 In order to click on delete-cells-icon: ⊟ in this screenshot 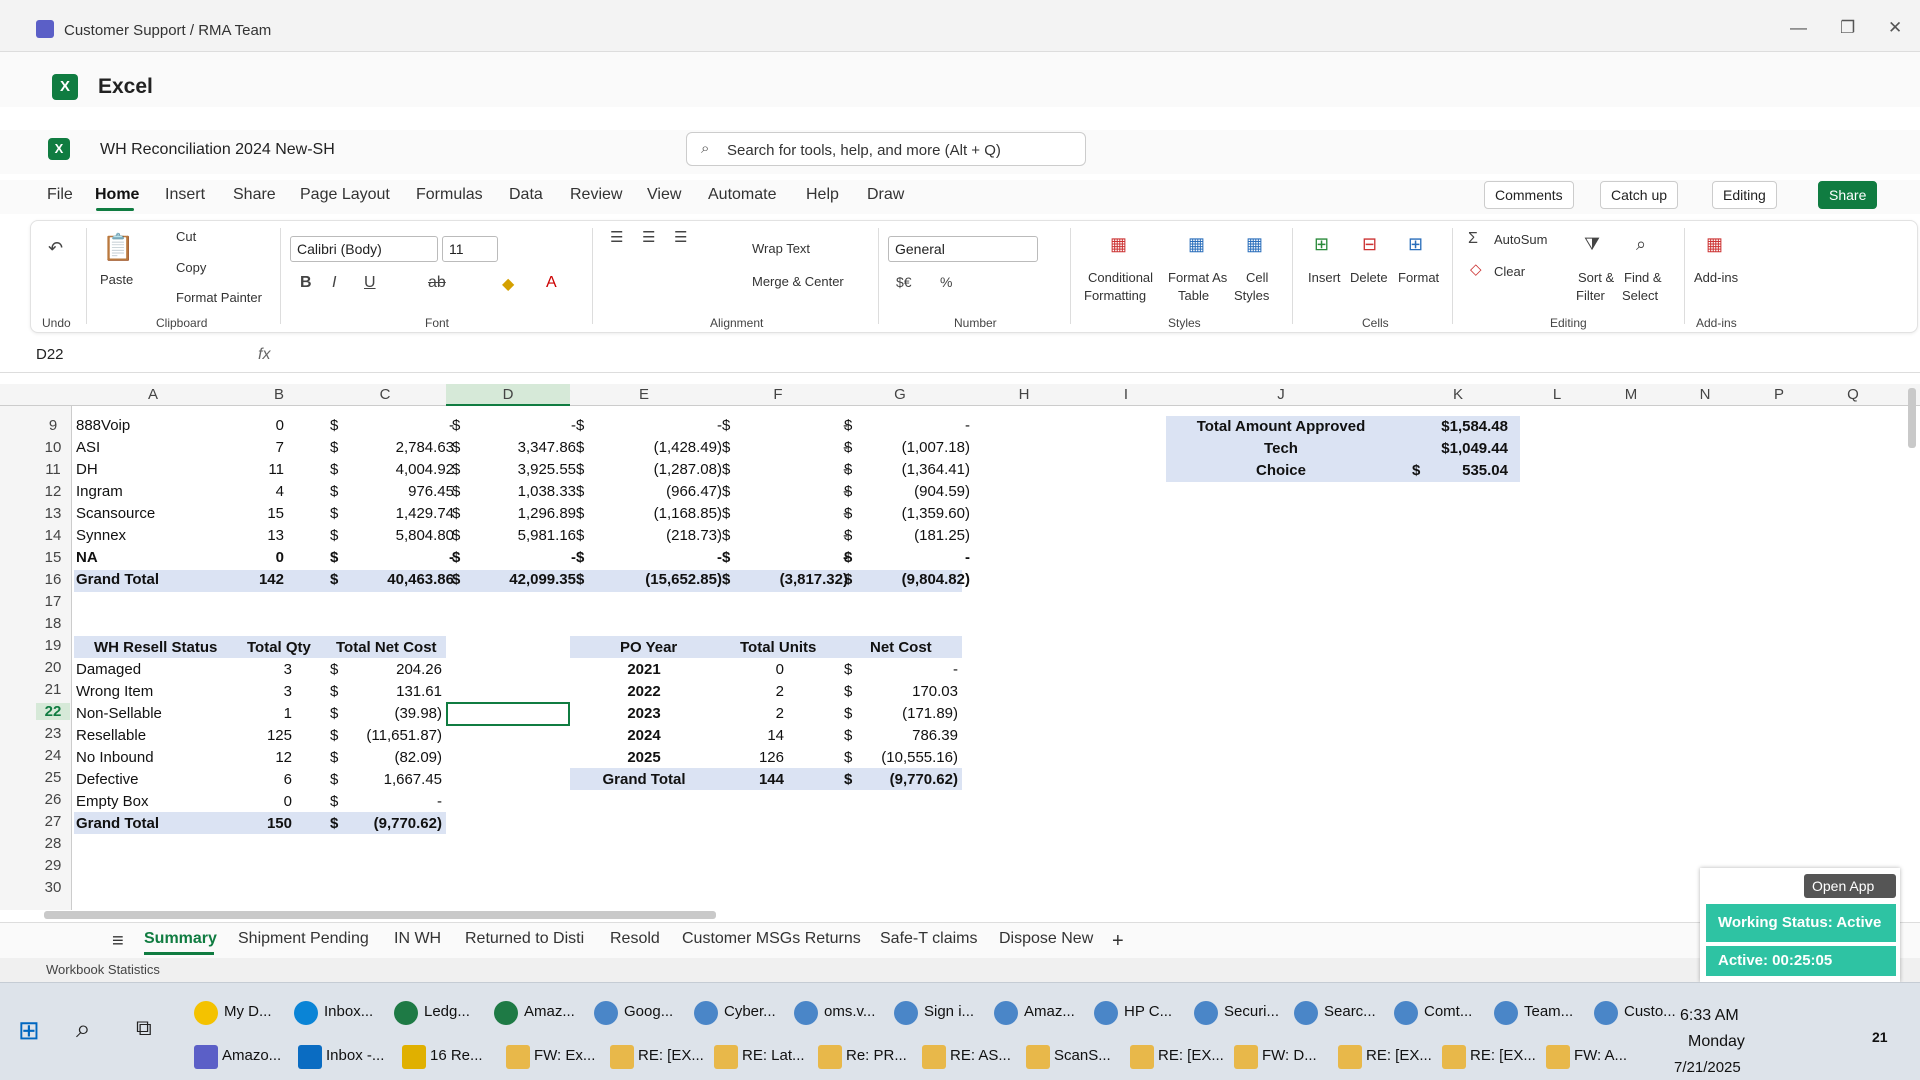, I will do `click(1369, 244)`.